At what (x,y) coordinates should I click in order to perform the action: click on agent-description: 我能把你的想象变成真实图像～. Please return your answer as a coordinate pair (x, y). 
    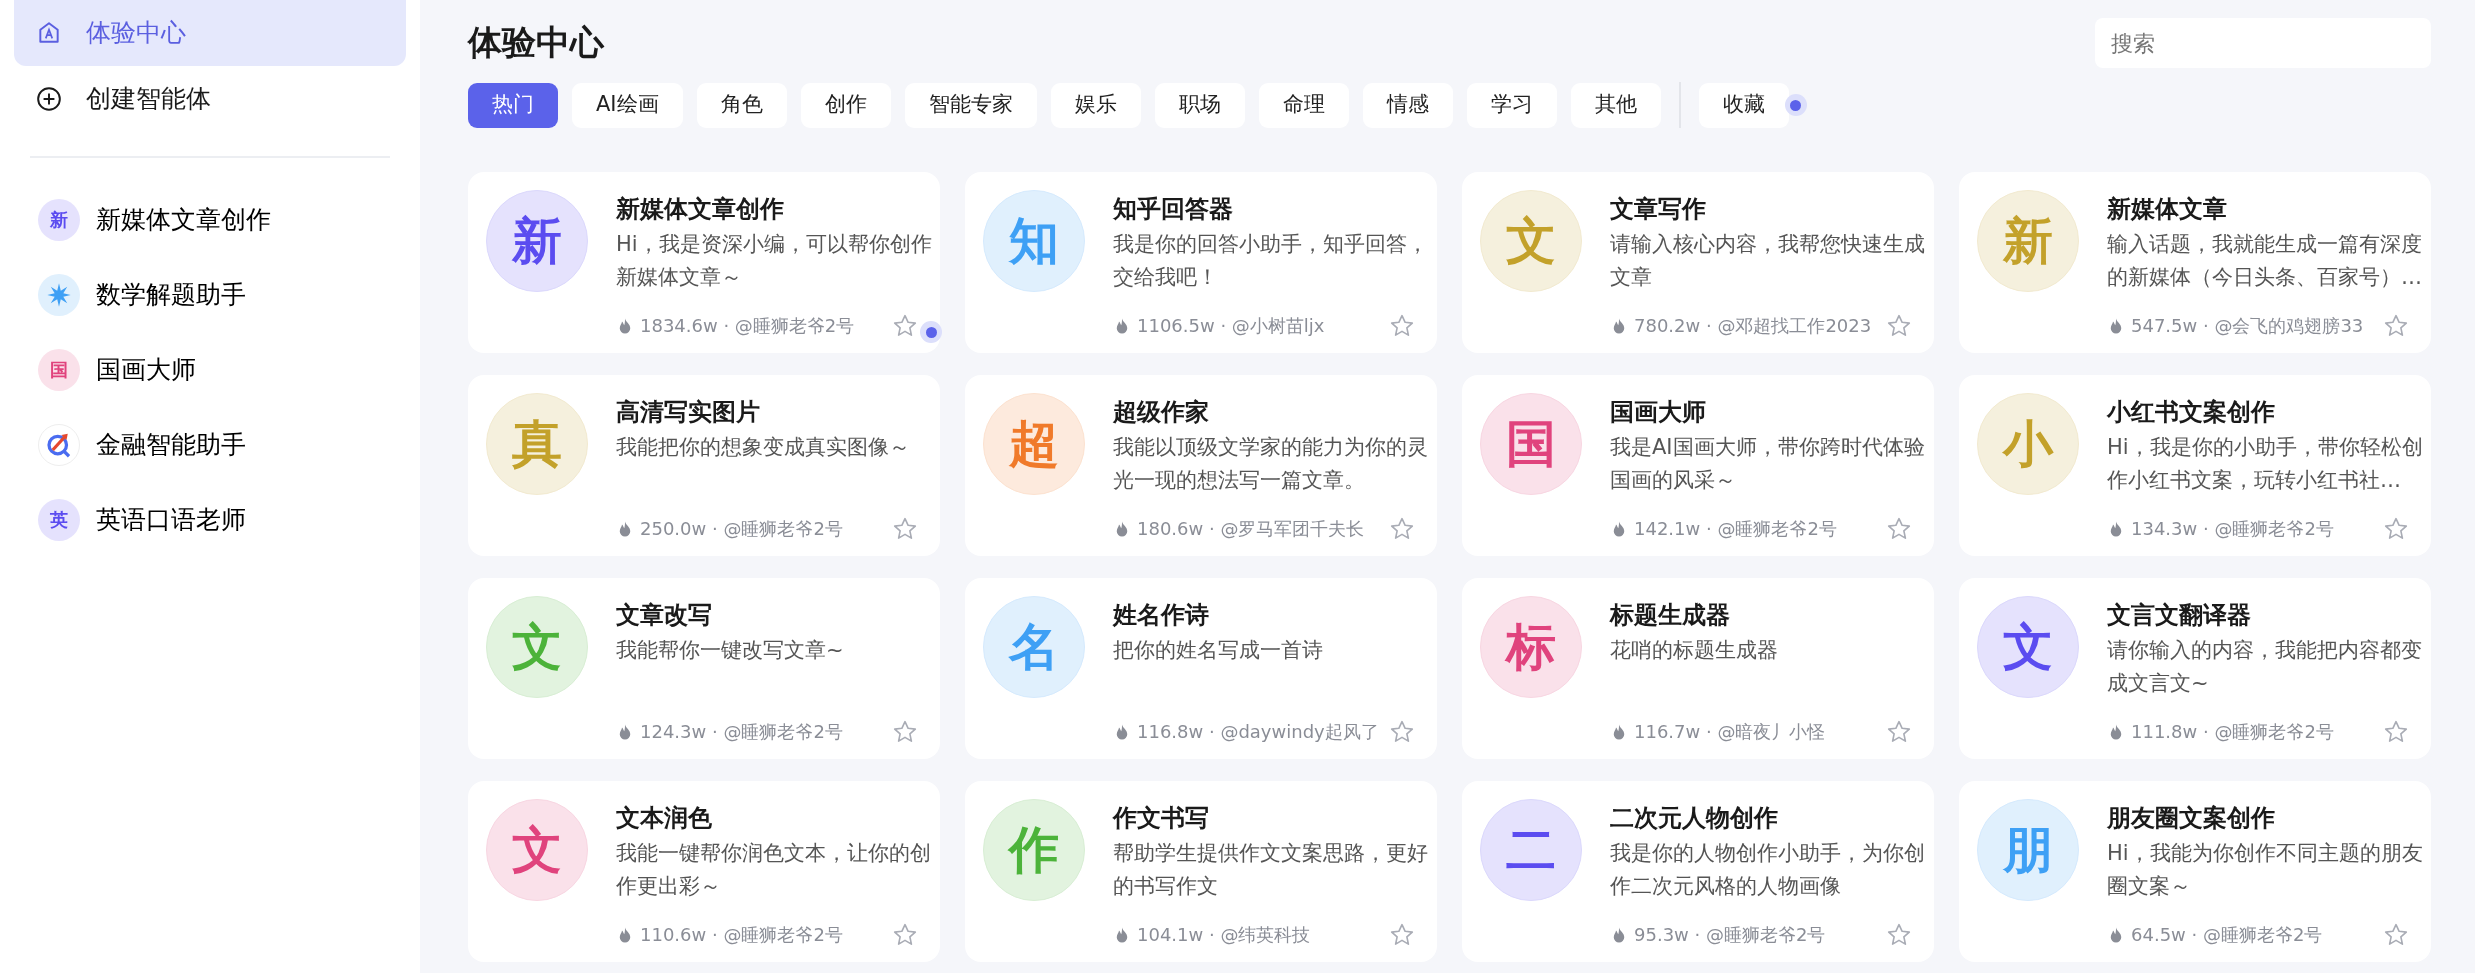
    Looking at the image, I should click on (763, 448).